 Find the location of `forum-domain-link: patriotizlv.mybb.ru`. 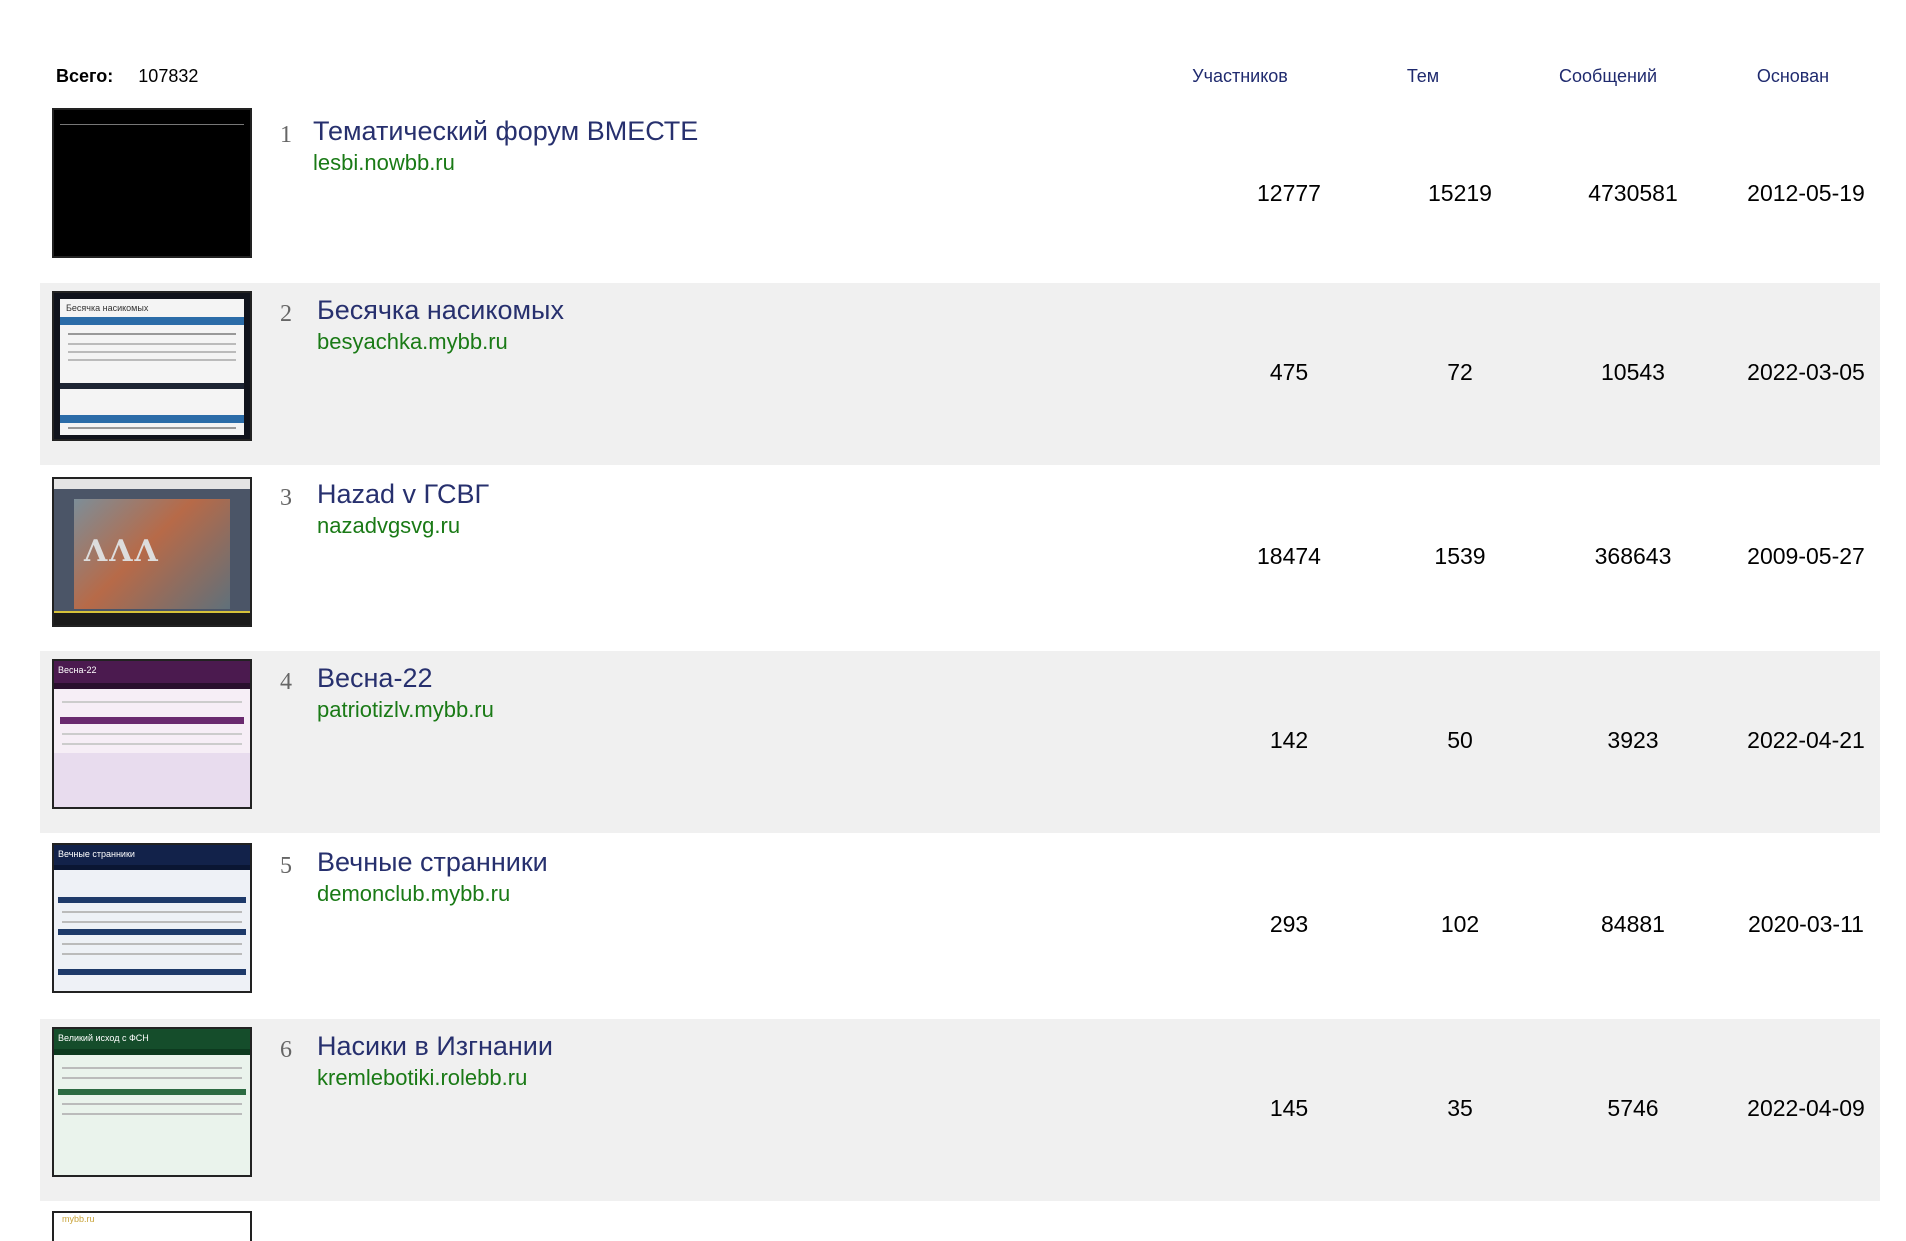

forum-domain-link: patriotizlv.mybb.ru is located at coordinates (405, 710).